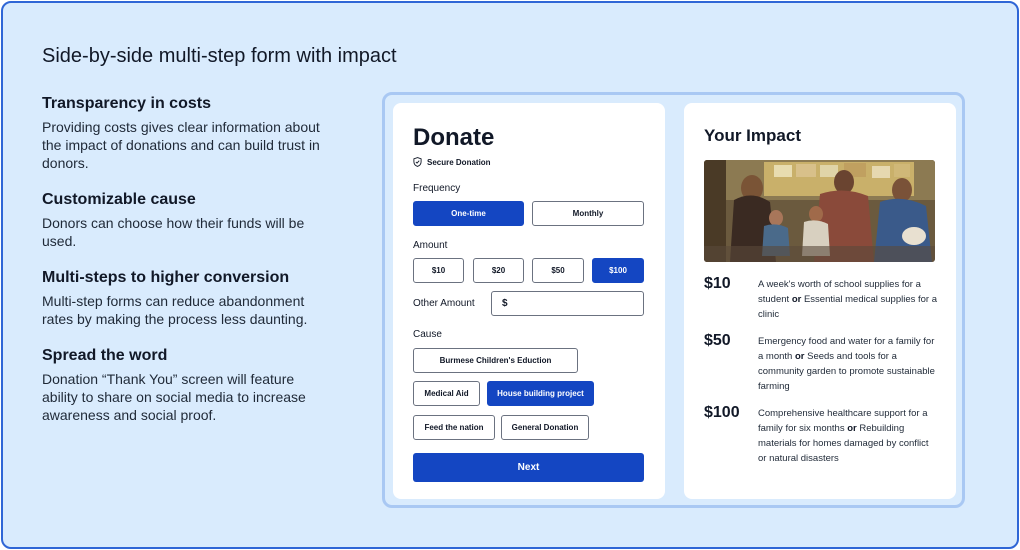 The image size is (1020, 550). I want to click on cause-label: Cause, so click(427, 334).